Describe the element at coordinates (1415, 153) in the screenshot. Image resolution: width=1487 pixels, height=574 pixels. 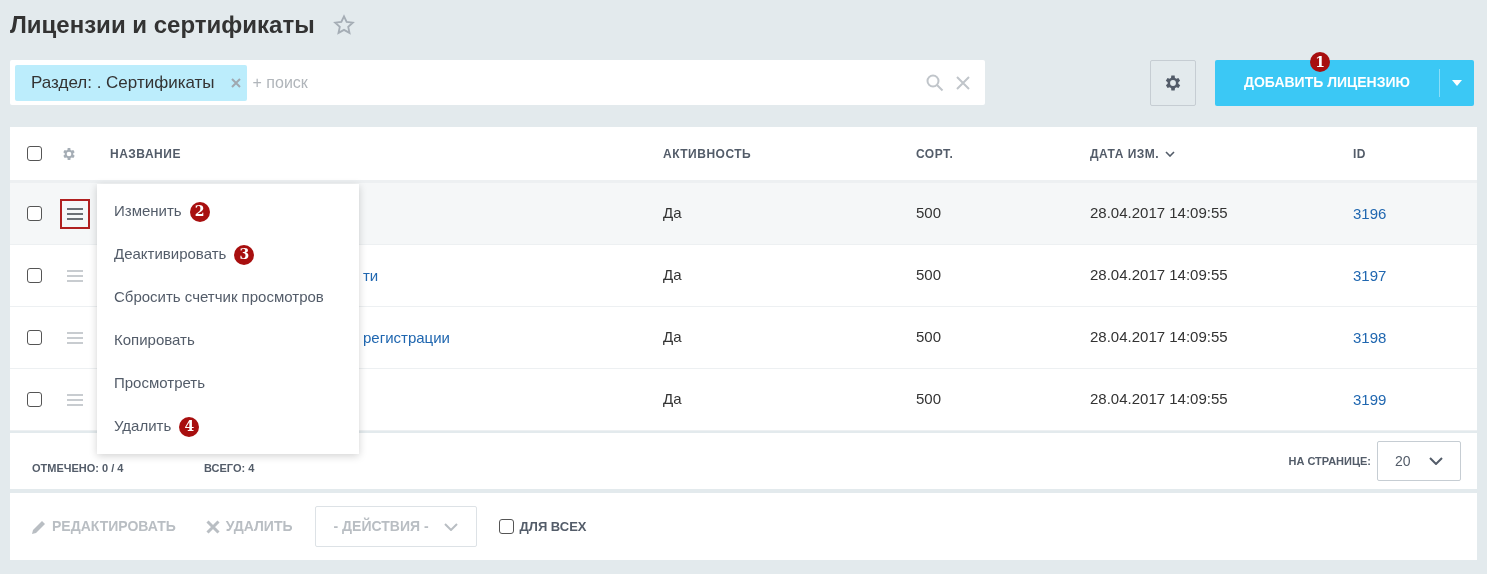
I see `column-header: ID` at that location.